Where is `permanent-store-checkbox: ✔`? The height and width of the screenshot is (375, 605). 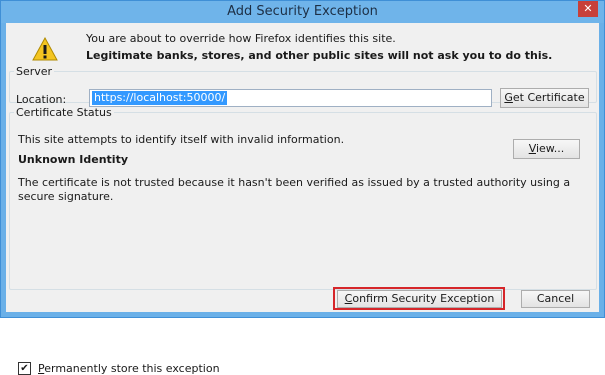 permanent-store-checkbox: ✔ is located at coordinates (24, 368).